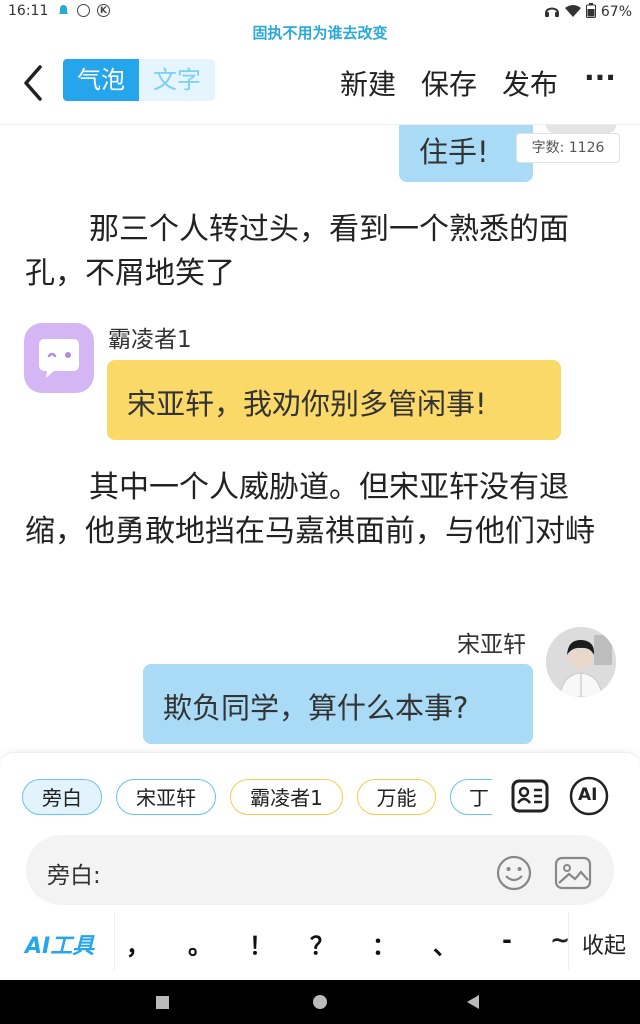 The height and width of the screenshot is (1024, 640). Describe the element at coordinates (320, 11) in the screenshot. I see `status-bar: 16:11 K 67%` at that location.